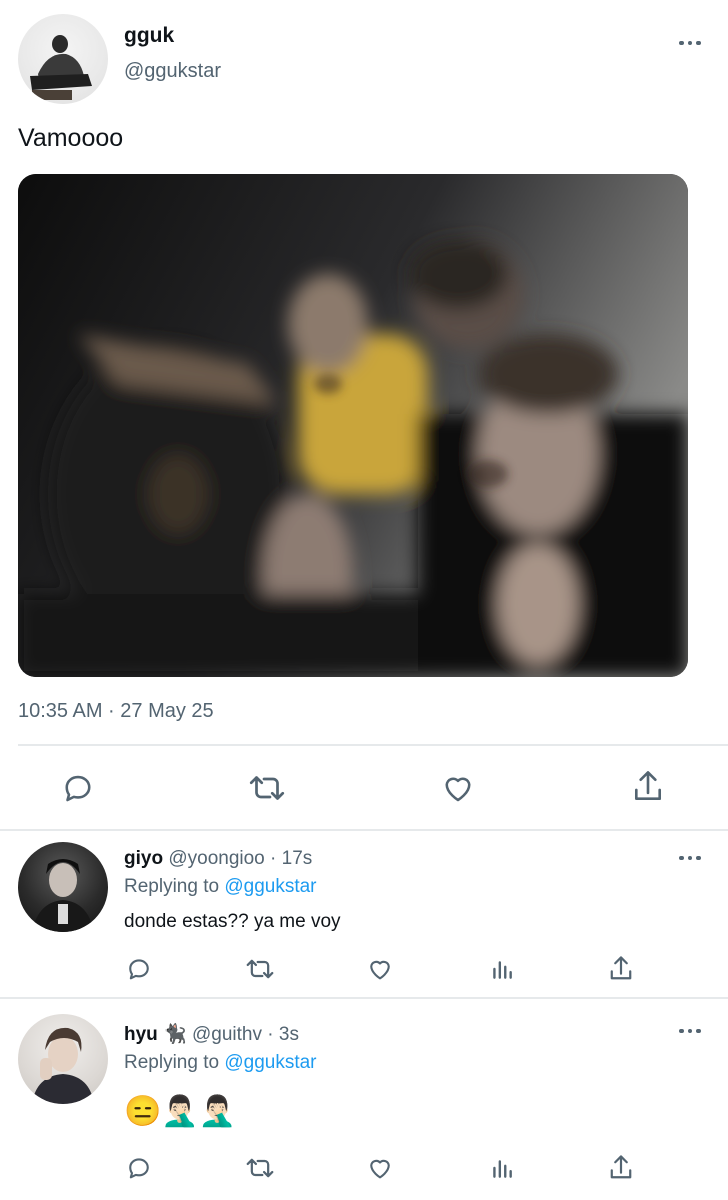  I want to click on reply-text: 😑🤦🏻‍♂️🤦🏻‍♂️, so click(180, 1111).